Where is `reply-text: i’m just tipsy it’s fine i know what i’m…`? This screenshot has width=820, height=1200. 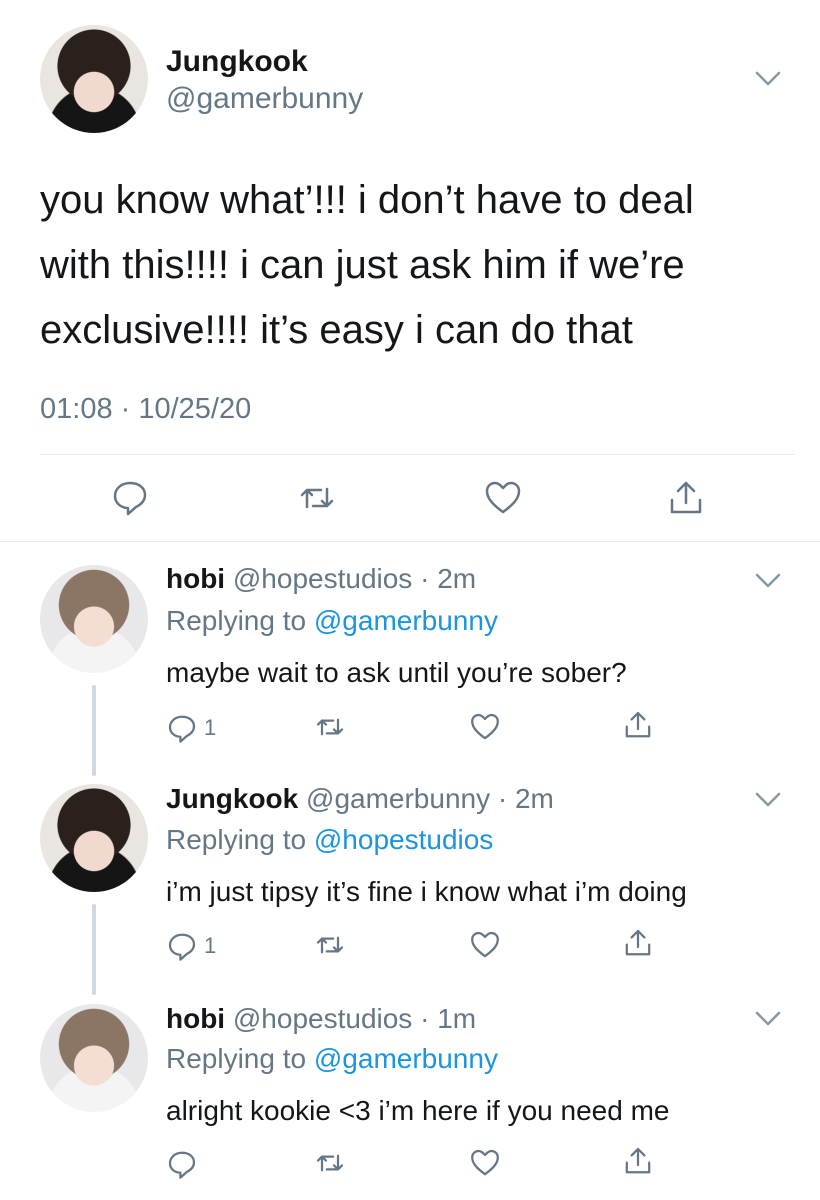
reply-text: i’m just tipsy it’s fine i know what i’m… is located at coordinates (426, 891).